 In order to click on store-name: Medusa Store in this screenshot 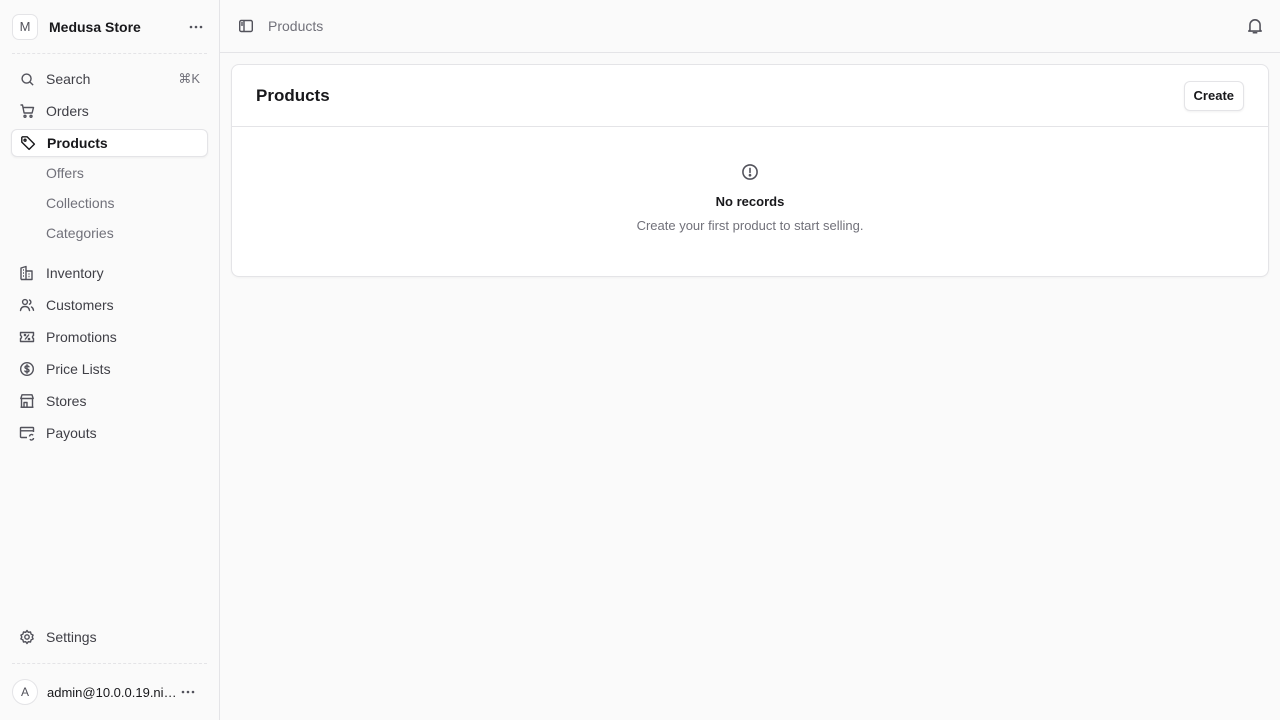, I will do `click(95, 26)`.